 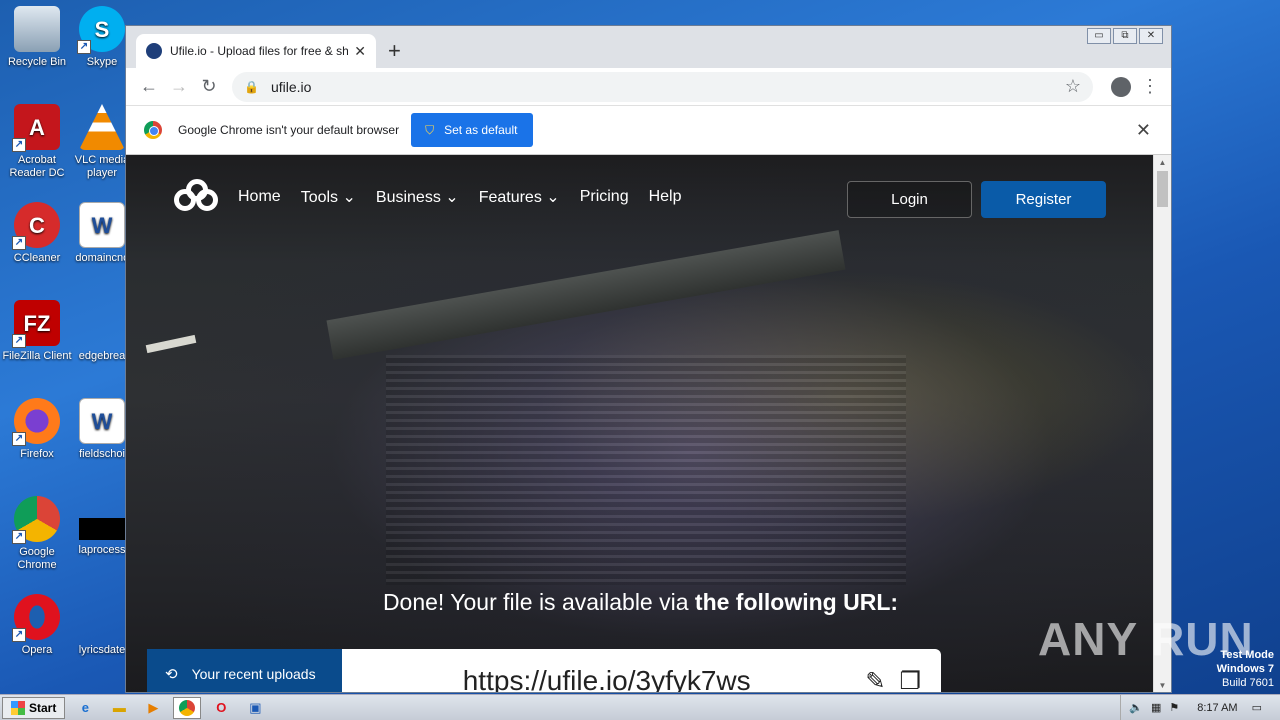 What do you see at coordinates (1257, 707) in the screenshot?
I see `show-desktop-icon: ▭` at bounding box center [1257, 707].